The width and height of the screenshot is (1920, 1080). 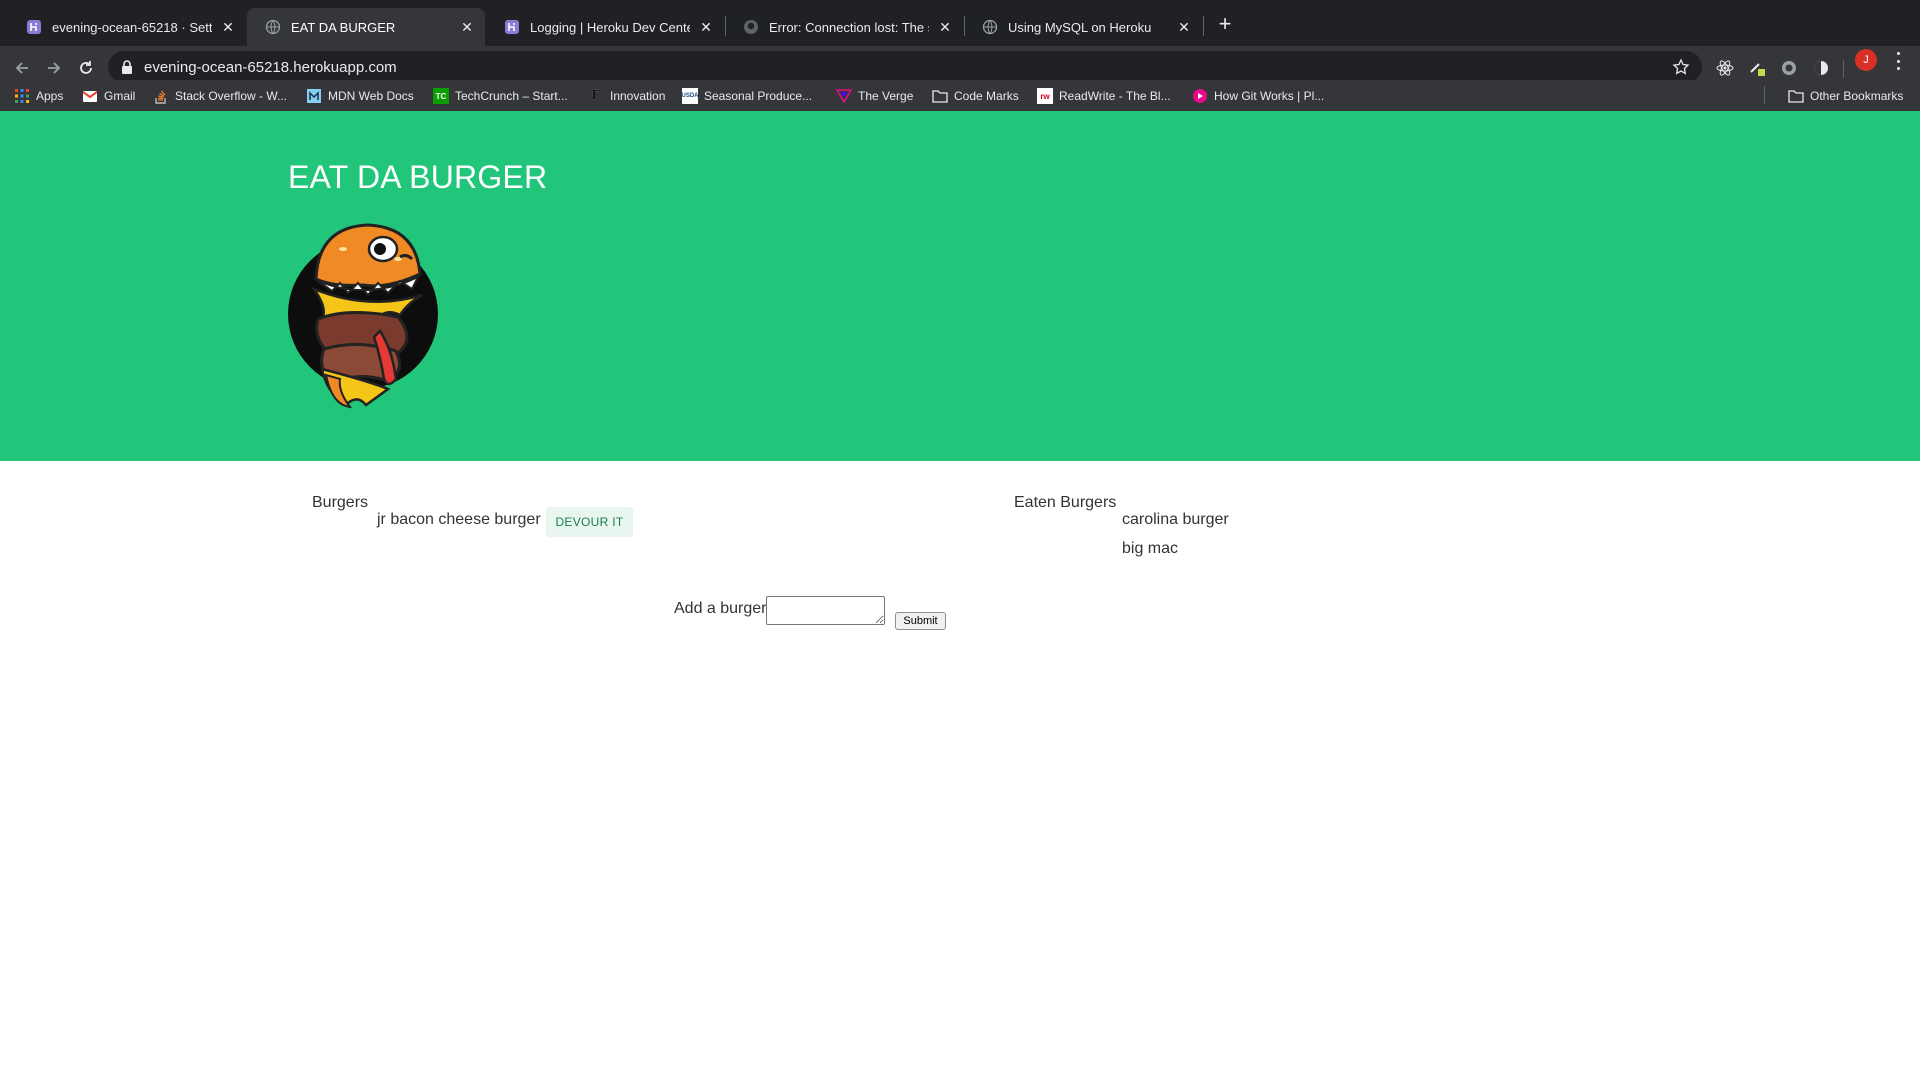 I want to click on bookmark-label: Apps, so click(x=50, y=96).